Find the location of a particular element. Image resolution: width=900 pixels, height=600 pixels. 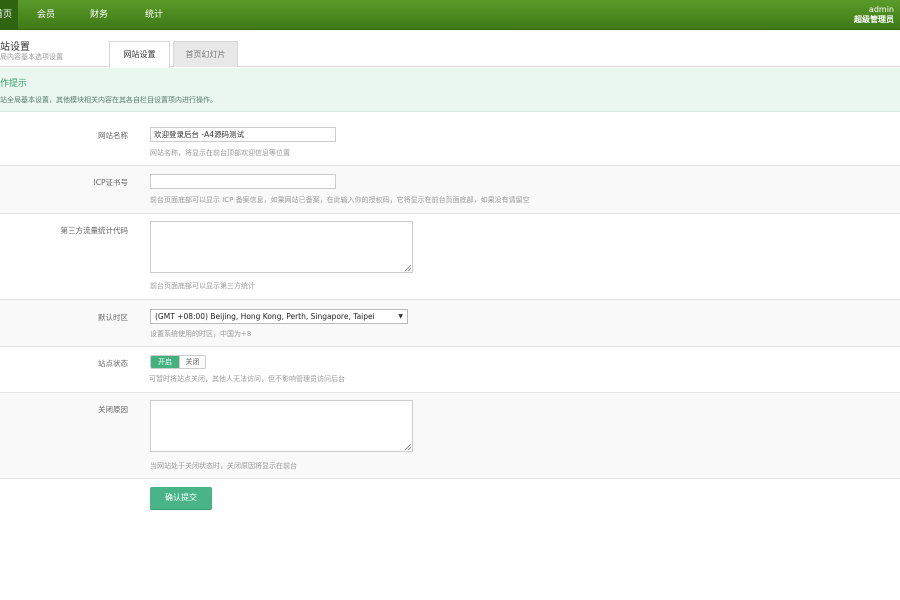

stats-code-textarea is located at coordinates (281, 247).